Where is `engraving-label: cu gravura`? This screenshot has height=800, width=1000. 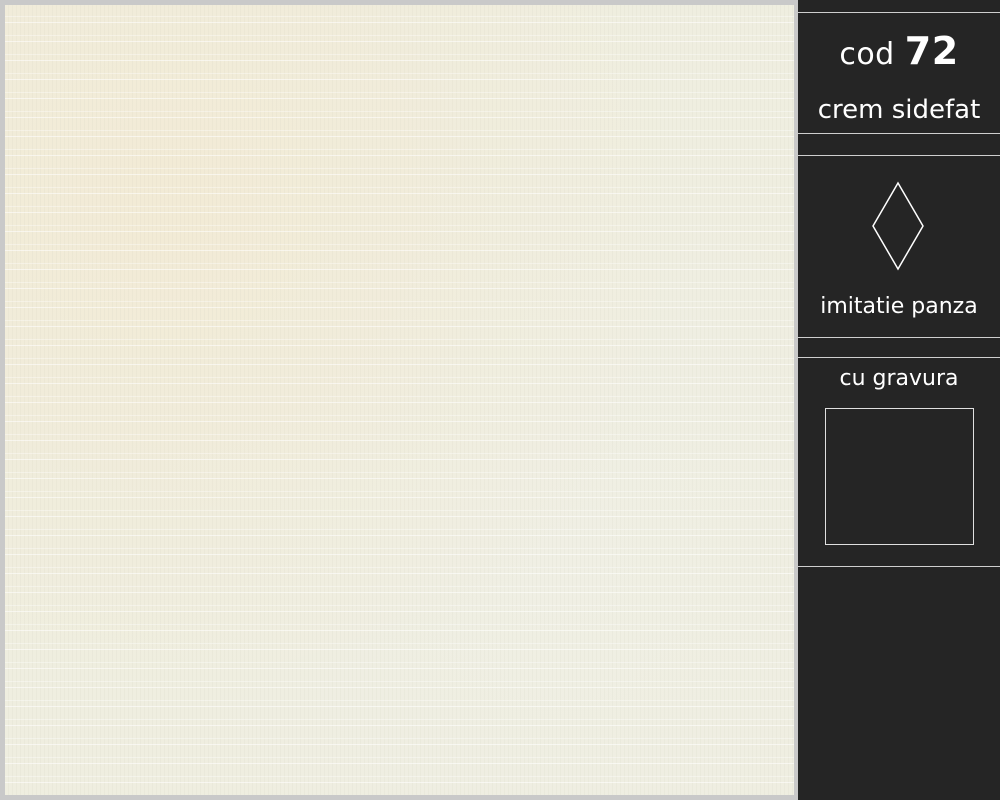
engraving-label: cu gravura is located at coordinates (899, 378).